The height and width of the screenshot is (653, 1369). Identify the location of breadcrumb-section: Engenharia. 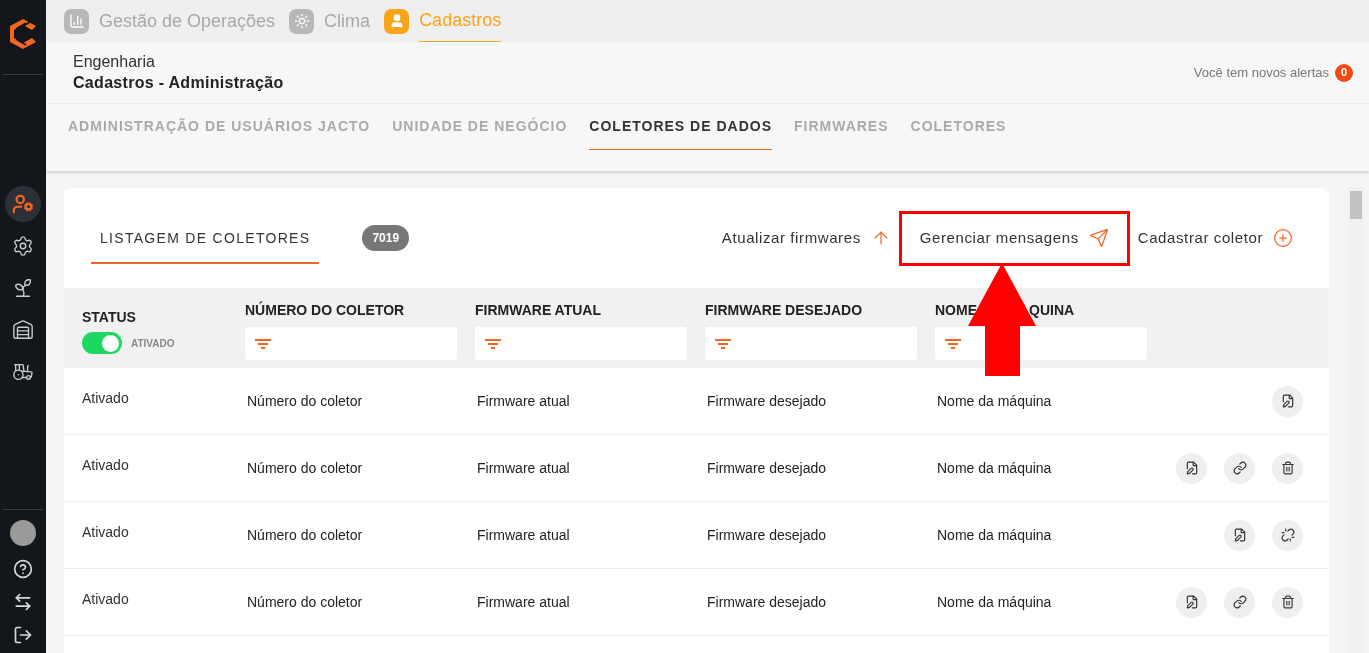
(178, 61).